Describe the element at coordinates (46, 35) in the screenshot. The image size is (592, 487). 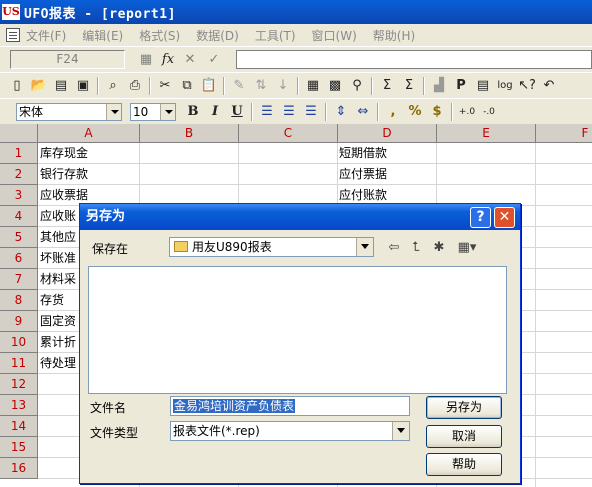
I see `menu-file: 文件(F)` at that location.